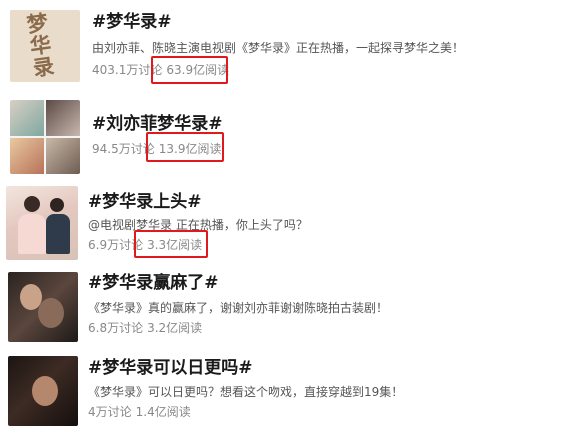 Image resolution: width=569 pixels, height=433 pixels. Describe the element at coordinates (238, 308) in the screenshot. I see `topic-description: 《梦华录》真的赢麻了，谢谢刘亦菲谢谢陈晓拍古装剧！` at that location.